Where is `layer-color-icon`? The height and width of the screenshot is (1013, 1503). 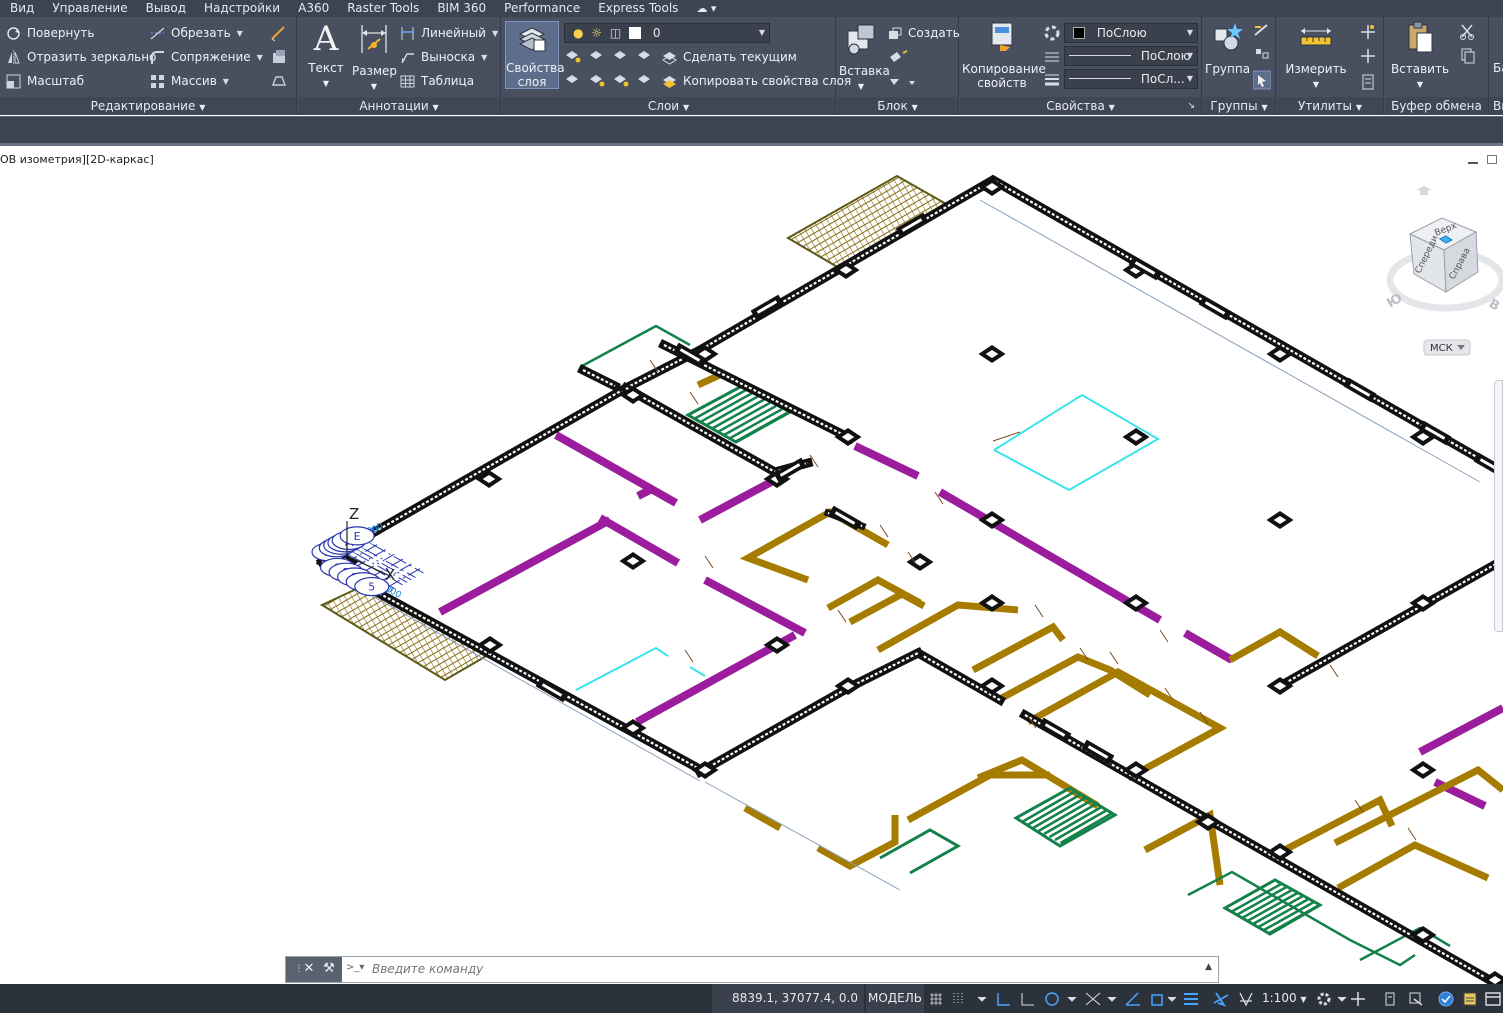
layer-color-icon is located at coordinates (635, 33).